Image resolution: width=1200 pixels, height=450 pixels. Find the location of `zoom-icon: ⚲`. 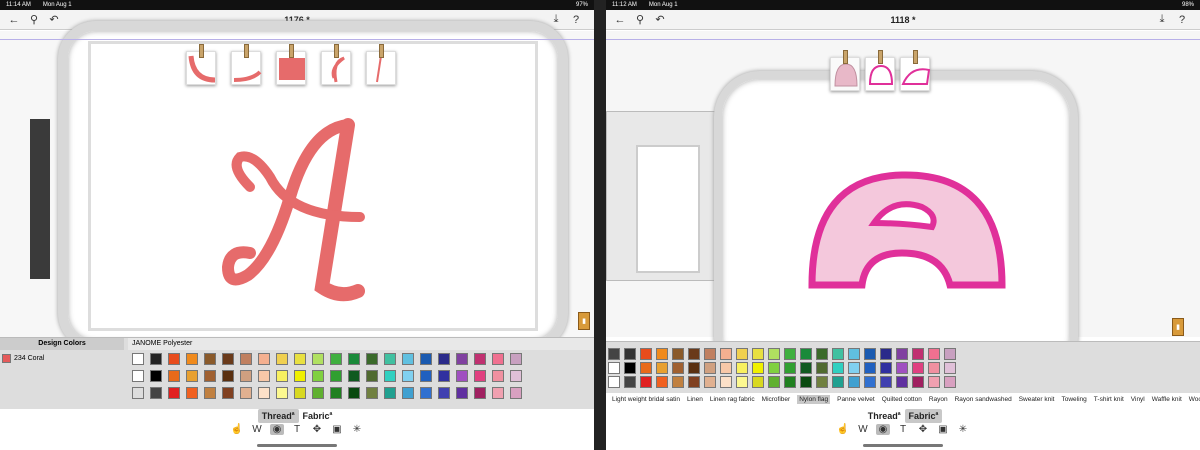

zoom-icon: ⚲ is located at coordinates (34, 20).